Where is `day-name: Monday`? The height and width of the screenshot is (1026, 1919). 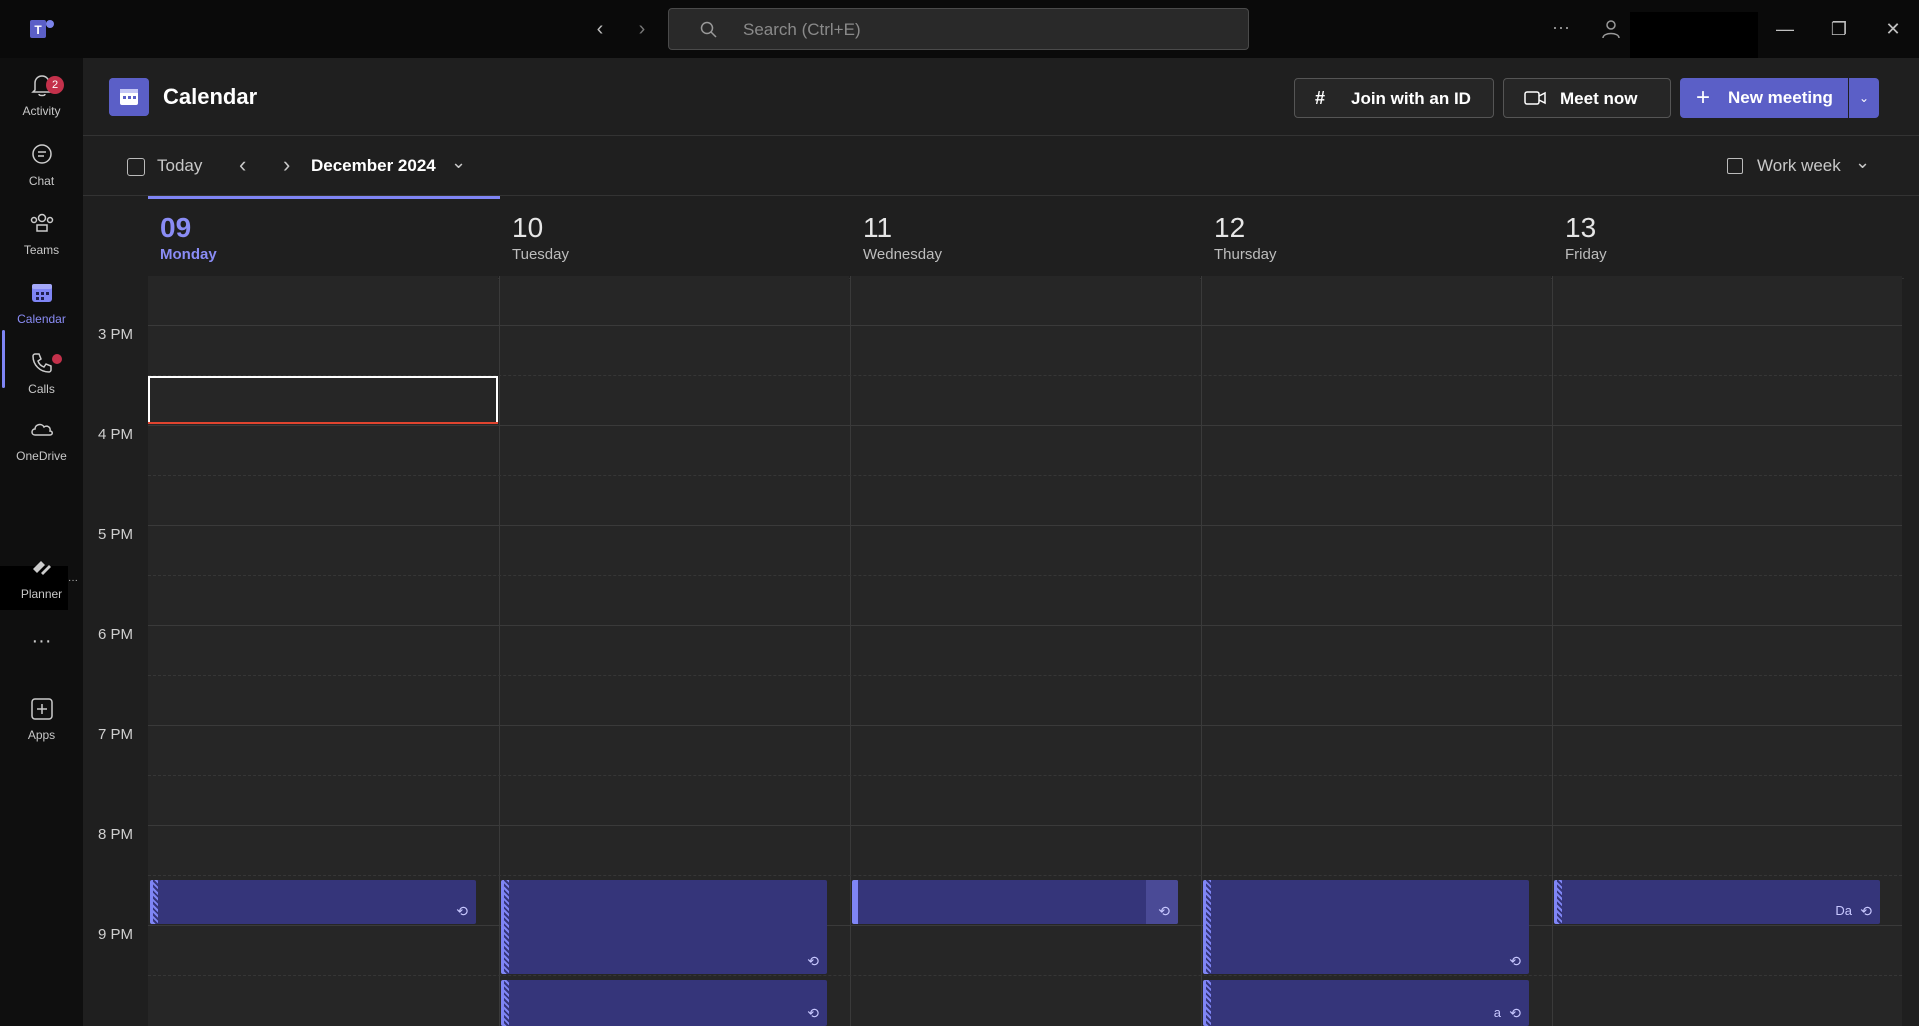 day-name: Monday is located at coordinates (188, 254).